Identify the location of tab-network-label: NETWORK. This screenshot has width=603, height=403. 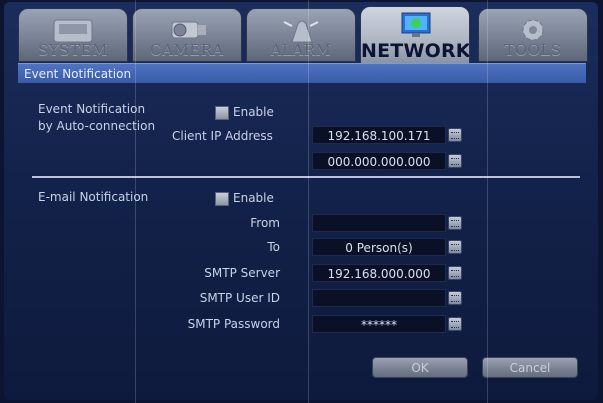
(415, 51).